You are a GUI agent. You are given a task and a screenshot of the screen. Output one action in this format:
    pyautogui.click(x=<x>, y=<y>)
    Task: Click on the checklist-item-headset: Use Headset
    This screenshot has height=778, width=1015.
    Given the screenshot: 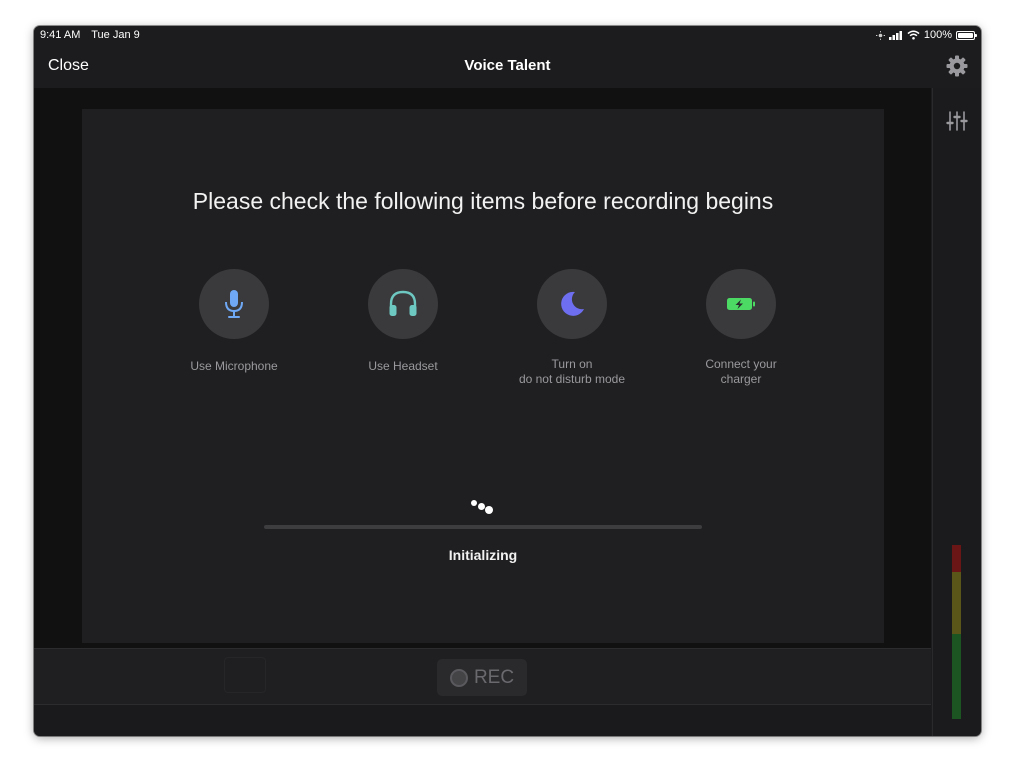 What is the action you would take?
    pyautogui.click(x=403, y=321)
    